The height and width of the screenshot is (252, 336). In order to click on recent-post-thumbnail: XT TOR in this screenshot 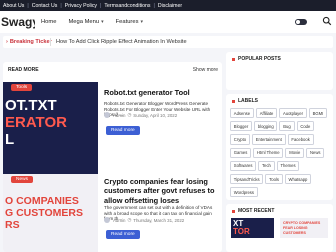, I will do `click(252, 228)`.